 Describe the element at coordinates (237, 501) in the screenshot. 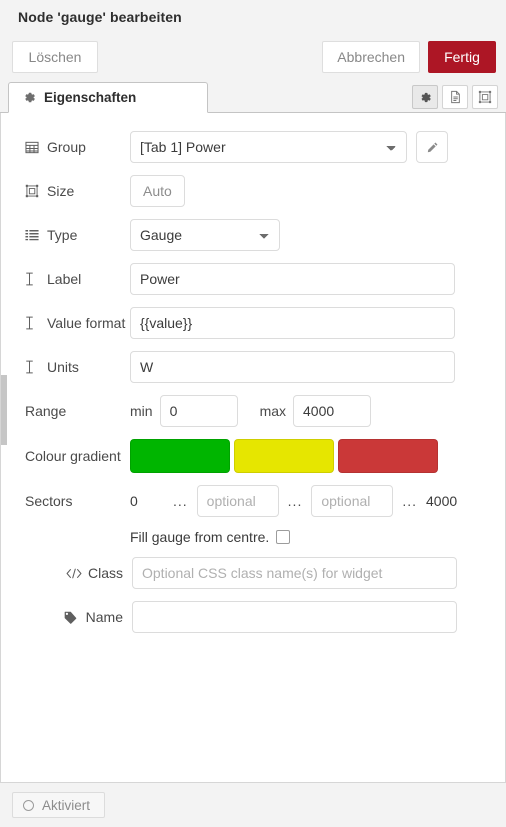

I see `sectors-optional-1-input` at that location.